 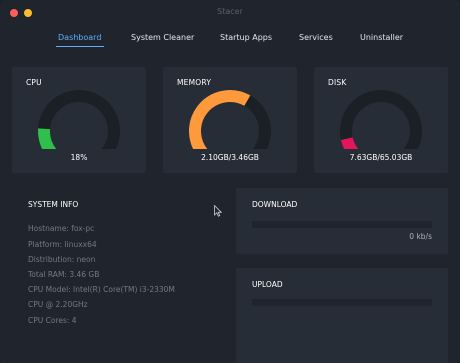 I want to click on cpu-card: CPU 18%, so click(x=79, y=120).